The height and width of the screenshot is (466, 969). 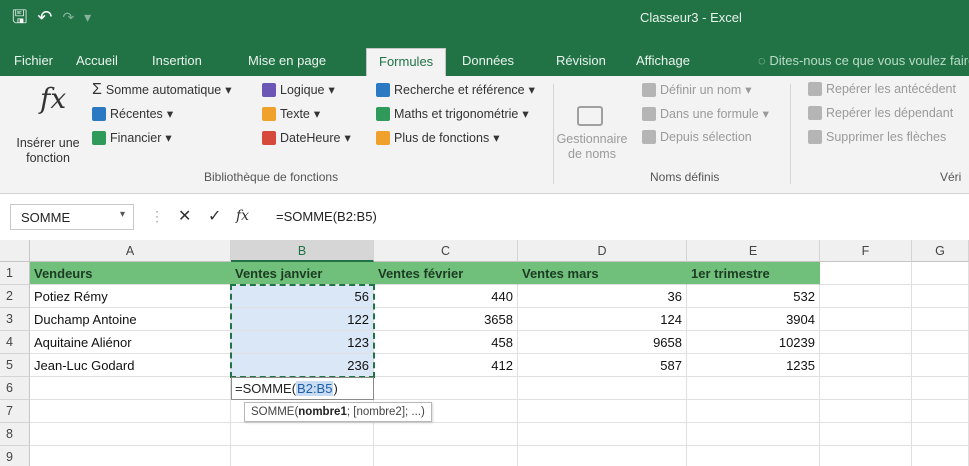 I want to click on cell-d6, so click(x=602, y=388).